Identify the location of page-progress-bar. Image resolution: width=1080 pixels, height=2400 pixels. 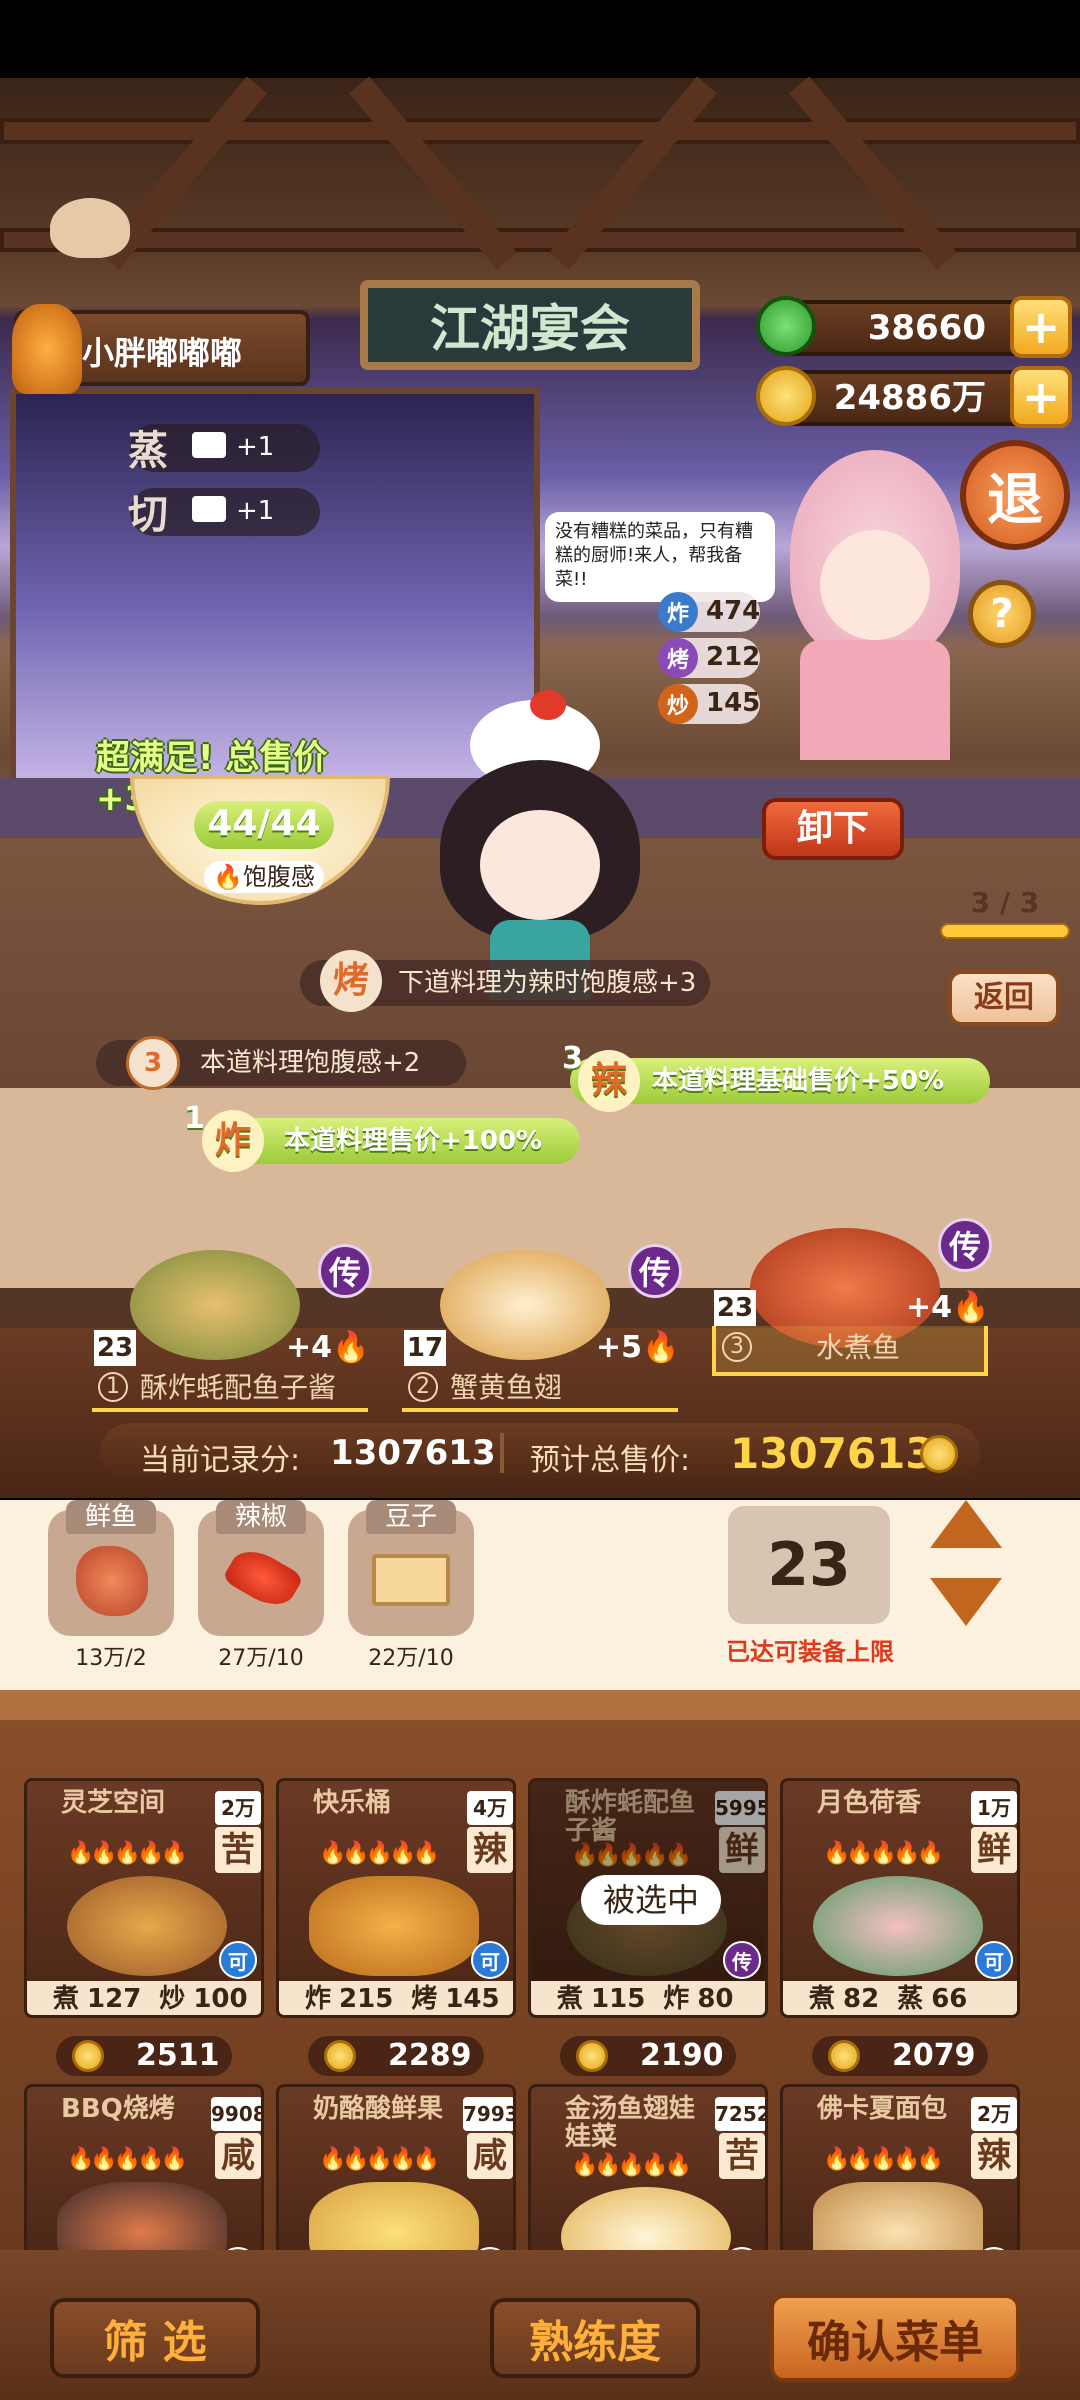
(1005, 931).